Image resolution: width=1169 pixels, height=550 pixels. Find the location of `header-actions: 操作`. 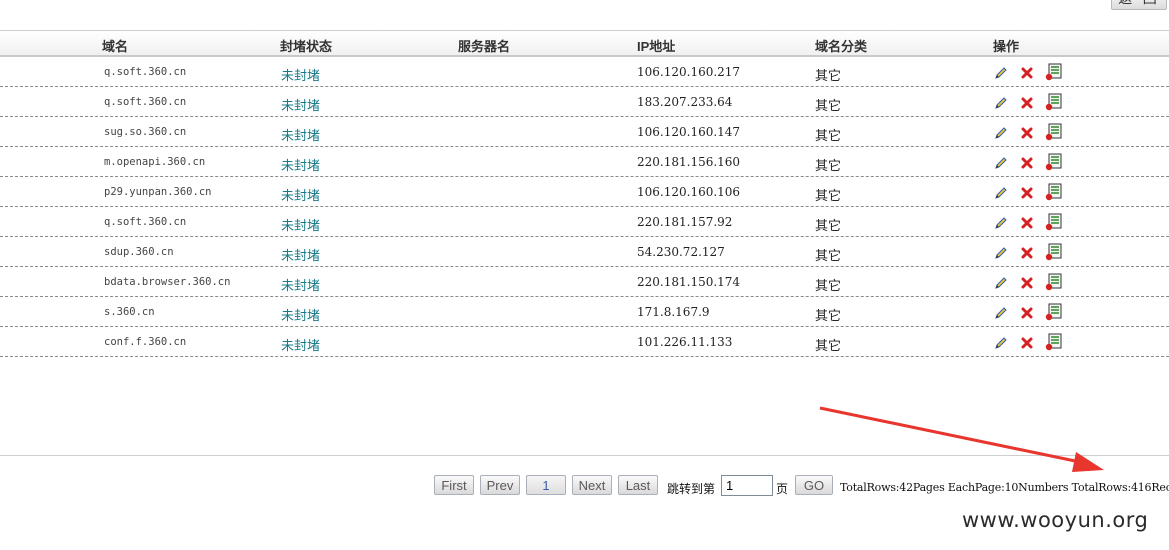

header-actions: 操作 is located at coordinates (1006, 46).